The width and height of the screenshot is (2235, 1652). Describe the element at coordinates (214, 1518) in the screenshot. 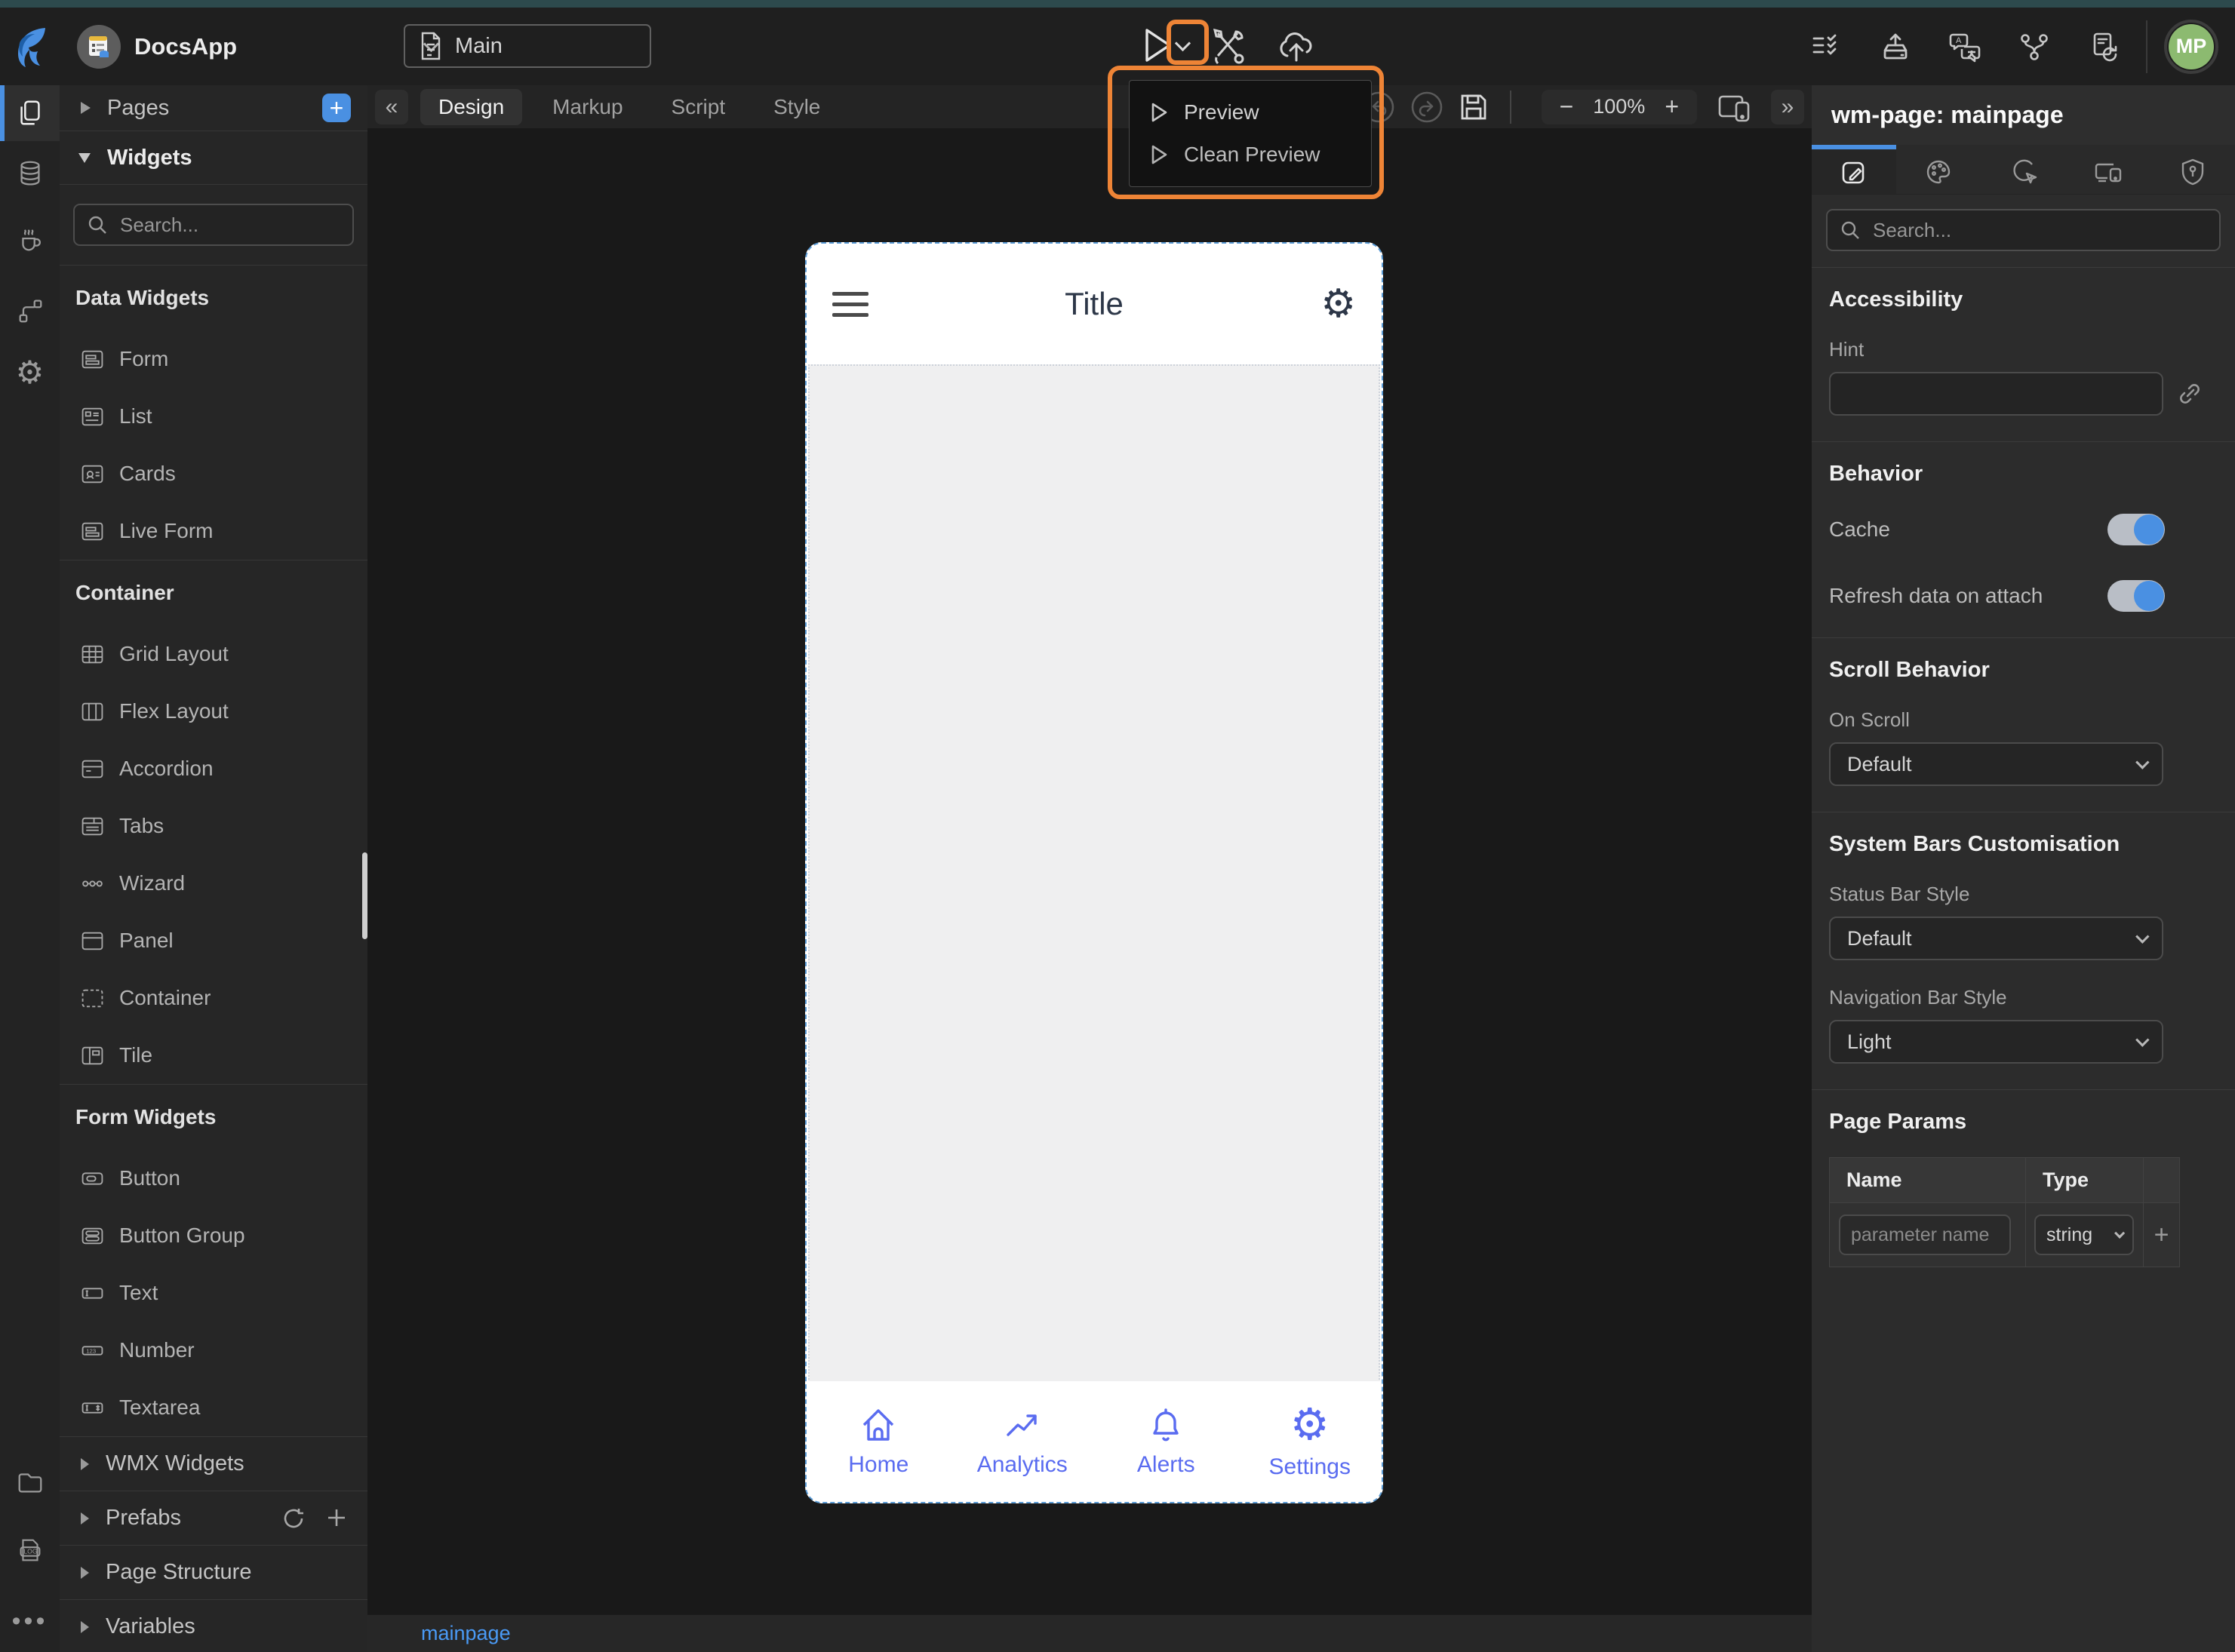

I see `prefabs-section: Prefabs` at that location.